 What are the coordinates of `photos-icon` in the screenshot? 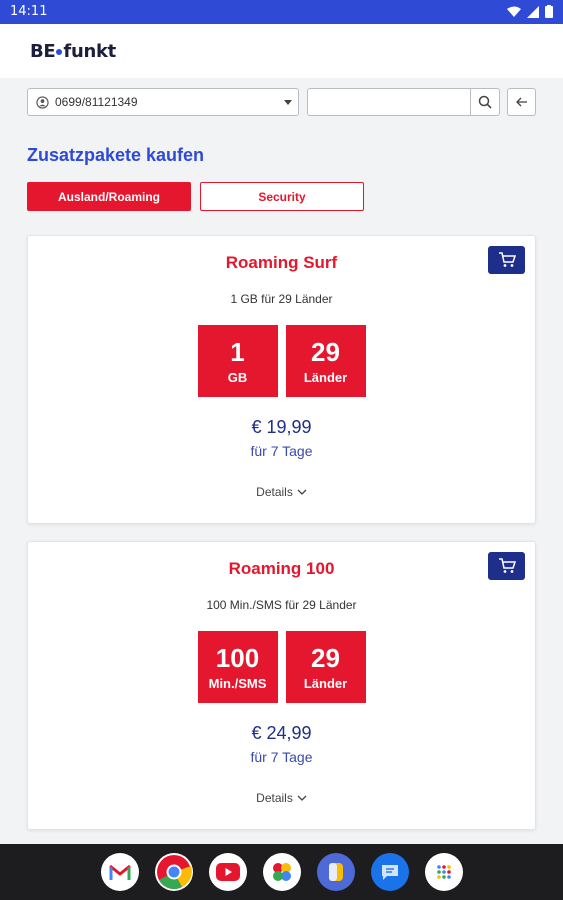 It's located at (281, 872).